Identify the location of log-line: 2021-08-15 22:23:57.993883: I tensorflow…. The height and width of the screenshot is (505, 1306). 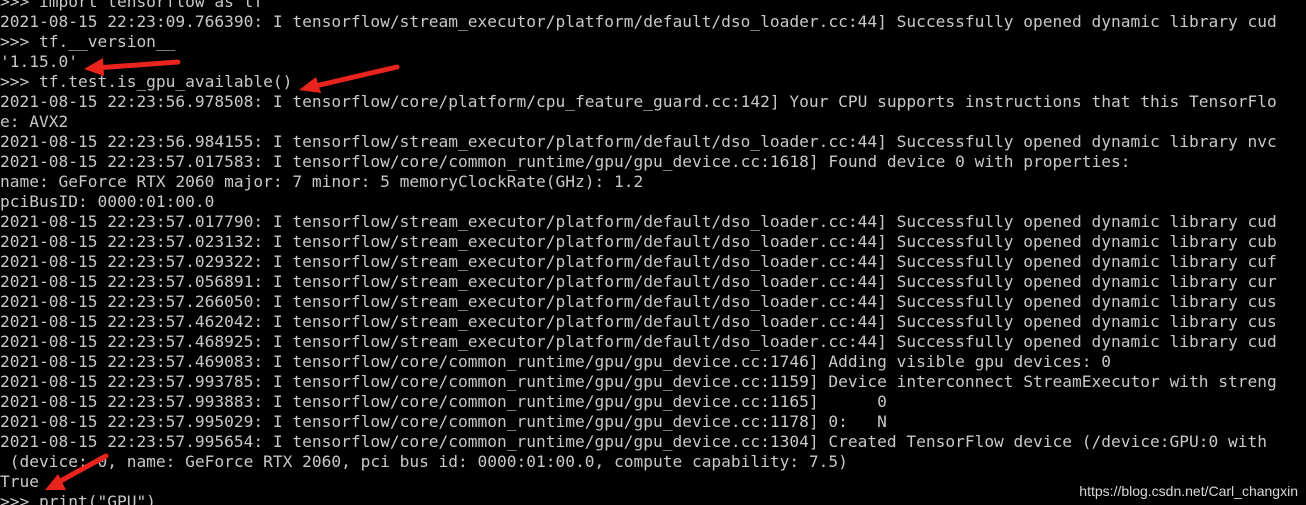
(443, 401).